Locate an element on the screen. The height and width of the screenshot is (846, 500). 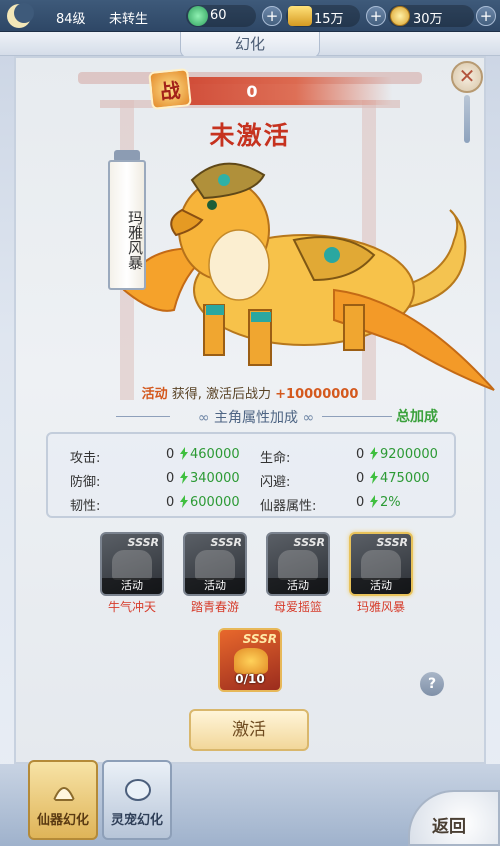
attr-artifact-bonus: 2% is located at coordinates (385, 502).